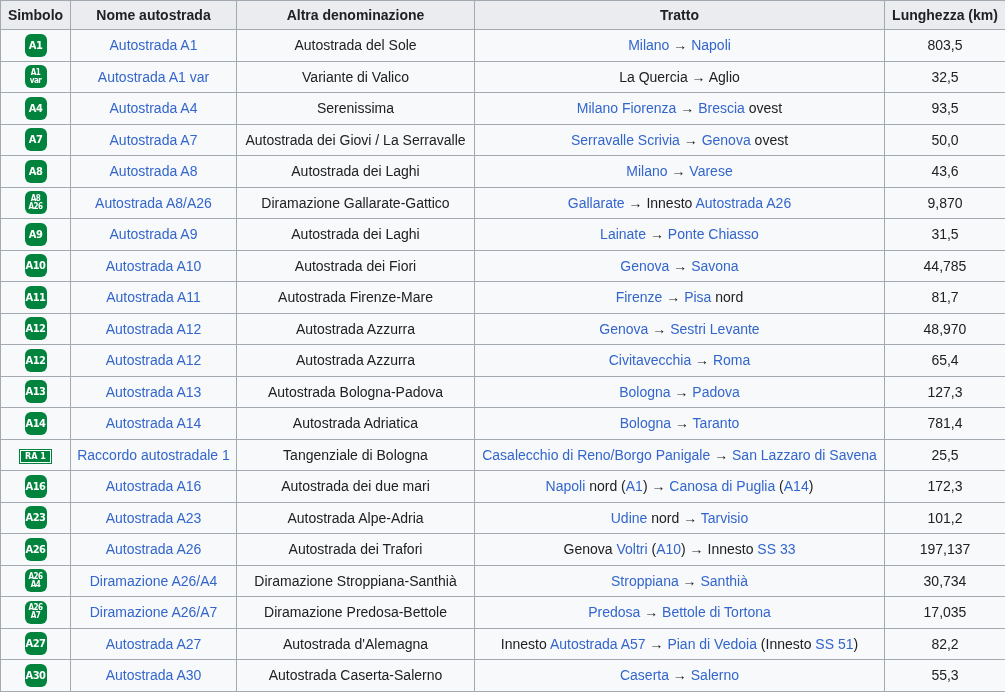 This screenshot has height=692, width=1005. I want to click on highway-link: Autostrada A27, so click(153, 643).